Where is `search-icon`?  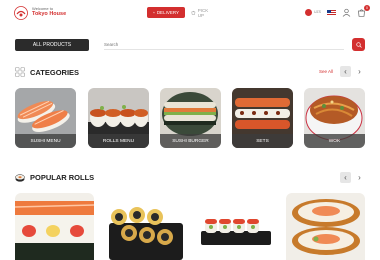 search-icon is located at coordinates (358, 44).